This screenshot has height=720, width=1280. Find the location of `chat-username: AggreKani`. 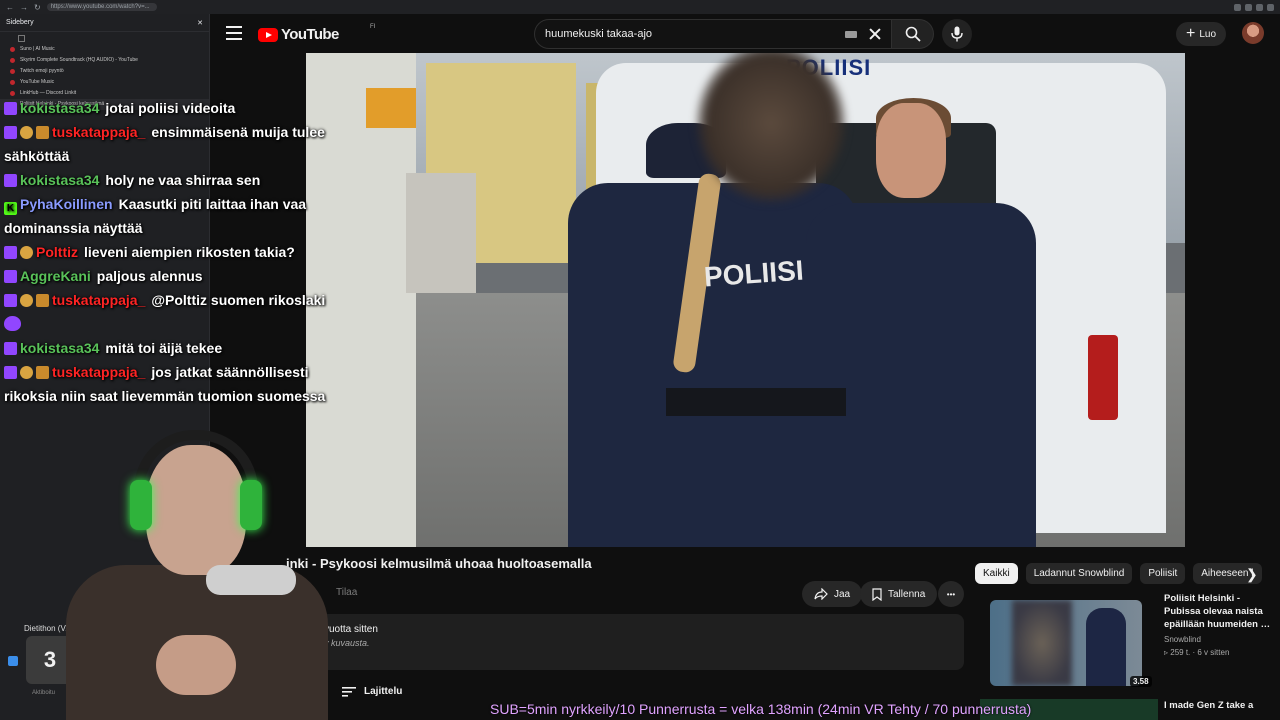

chat-username: AggreKani is located at coordinates (55, 276).